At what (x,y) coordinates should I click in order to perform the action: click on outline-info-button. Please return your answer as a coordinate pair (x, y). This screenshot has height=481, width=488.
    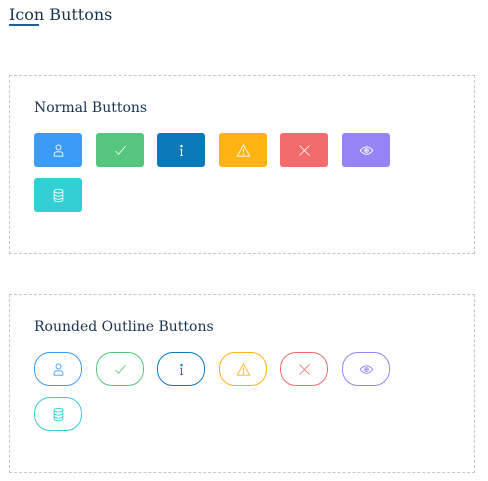
    Looking at the image, I should click on (181, 369).